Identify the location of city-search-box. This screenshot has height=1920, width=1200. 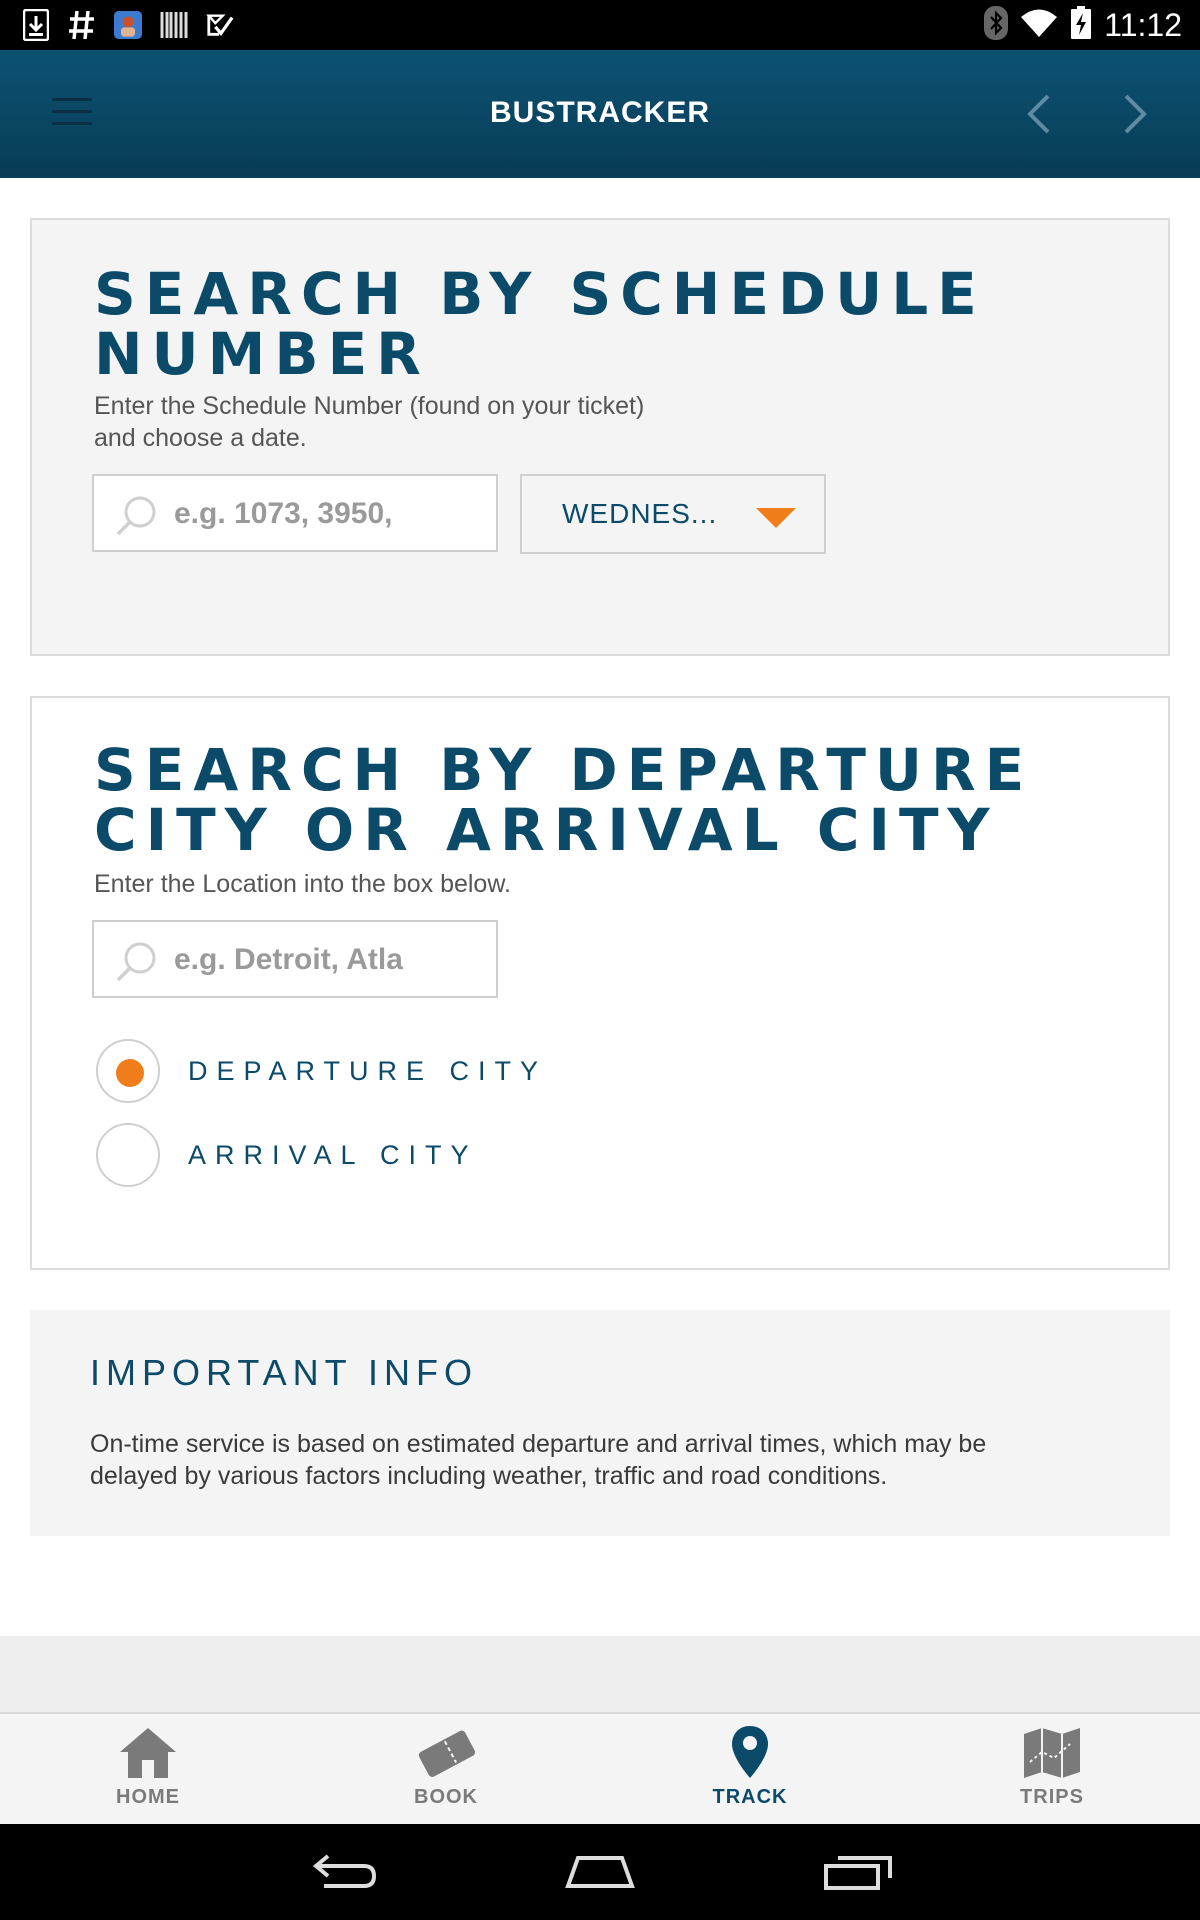
(295, 959).